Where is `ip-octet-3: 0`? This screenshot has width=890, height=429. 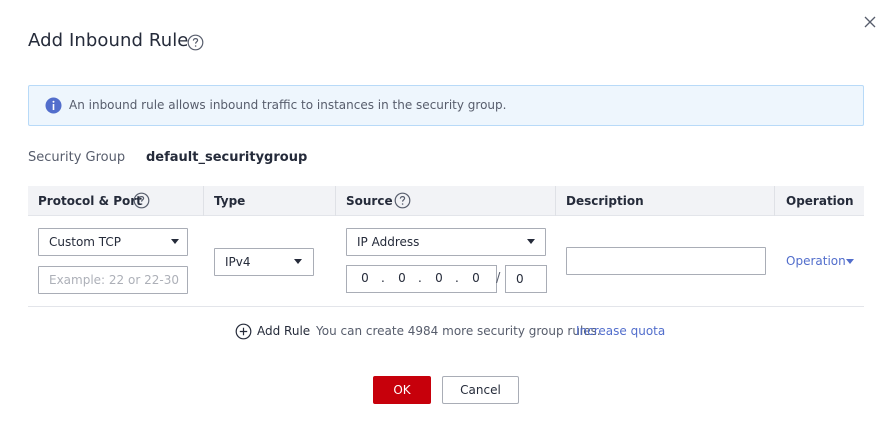 ip-octet-3: 0 is located at coordinates (439, 278).